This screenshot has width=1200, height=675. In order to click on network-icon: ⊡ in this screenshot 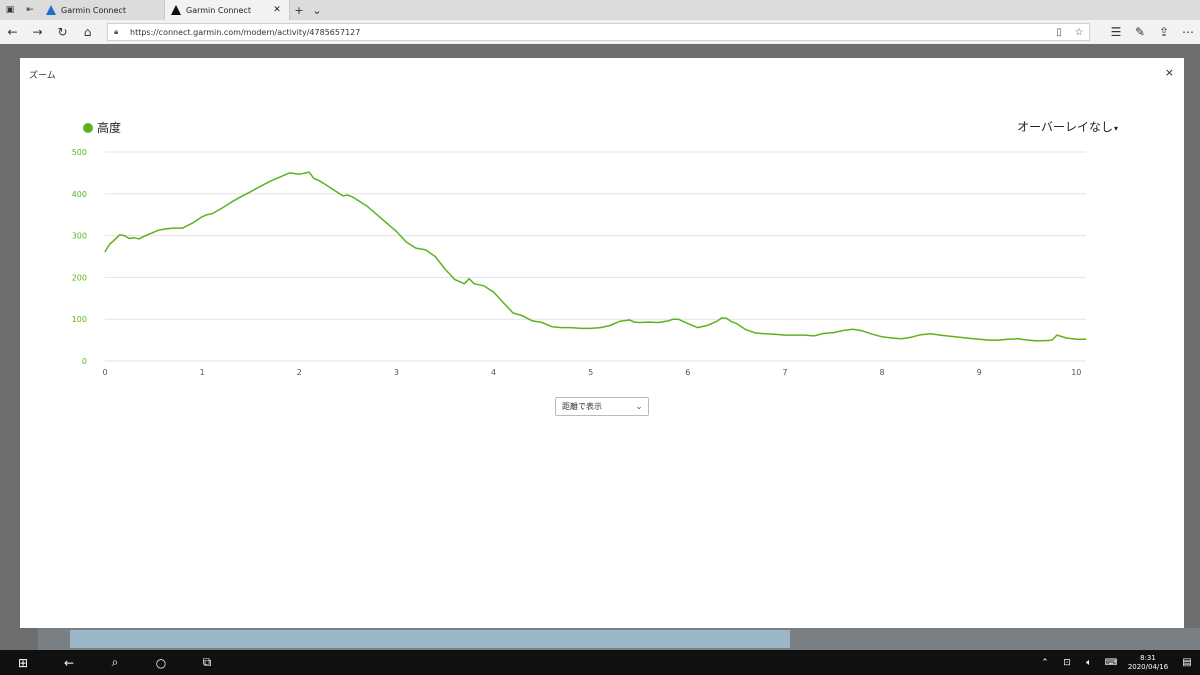, I will do `click(1067, 663)`.